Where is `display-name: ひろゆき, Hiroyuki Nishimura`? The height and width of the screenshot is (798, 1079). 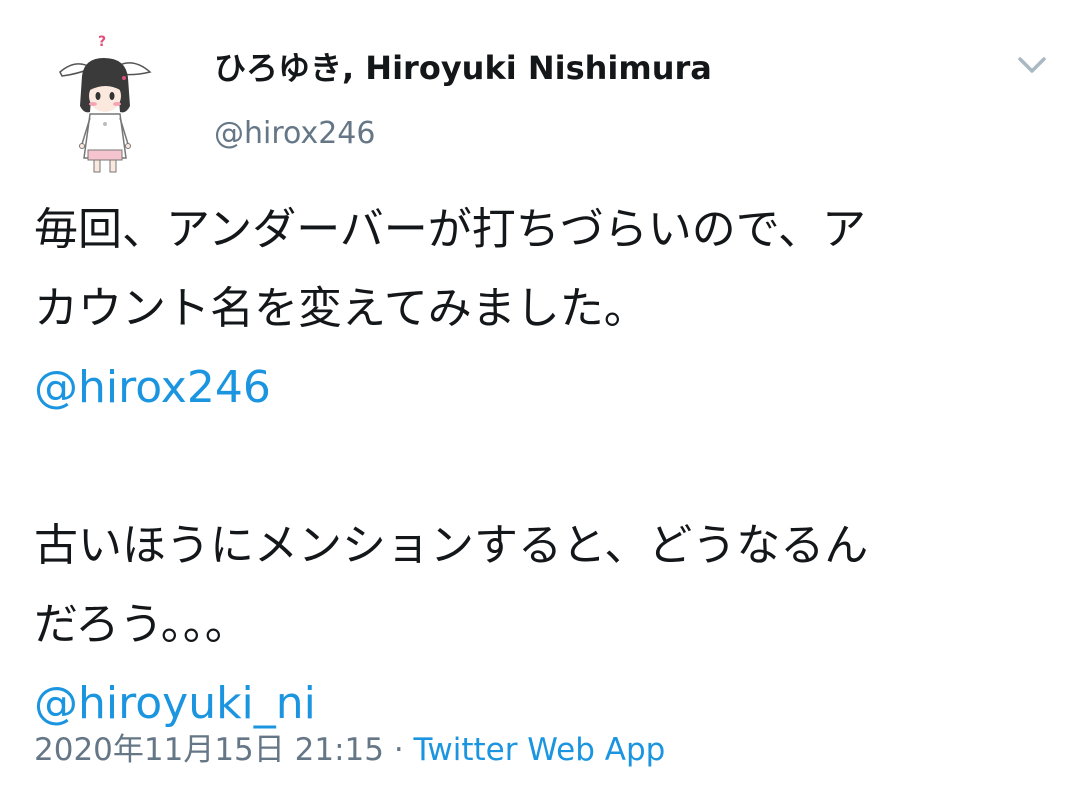
display-name: ひろゆき, Hiroyuki Nishimura is located at coordinates (463, 68).